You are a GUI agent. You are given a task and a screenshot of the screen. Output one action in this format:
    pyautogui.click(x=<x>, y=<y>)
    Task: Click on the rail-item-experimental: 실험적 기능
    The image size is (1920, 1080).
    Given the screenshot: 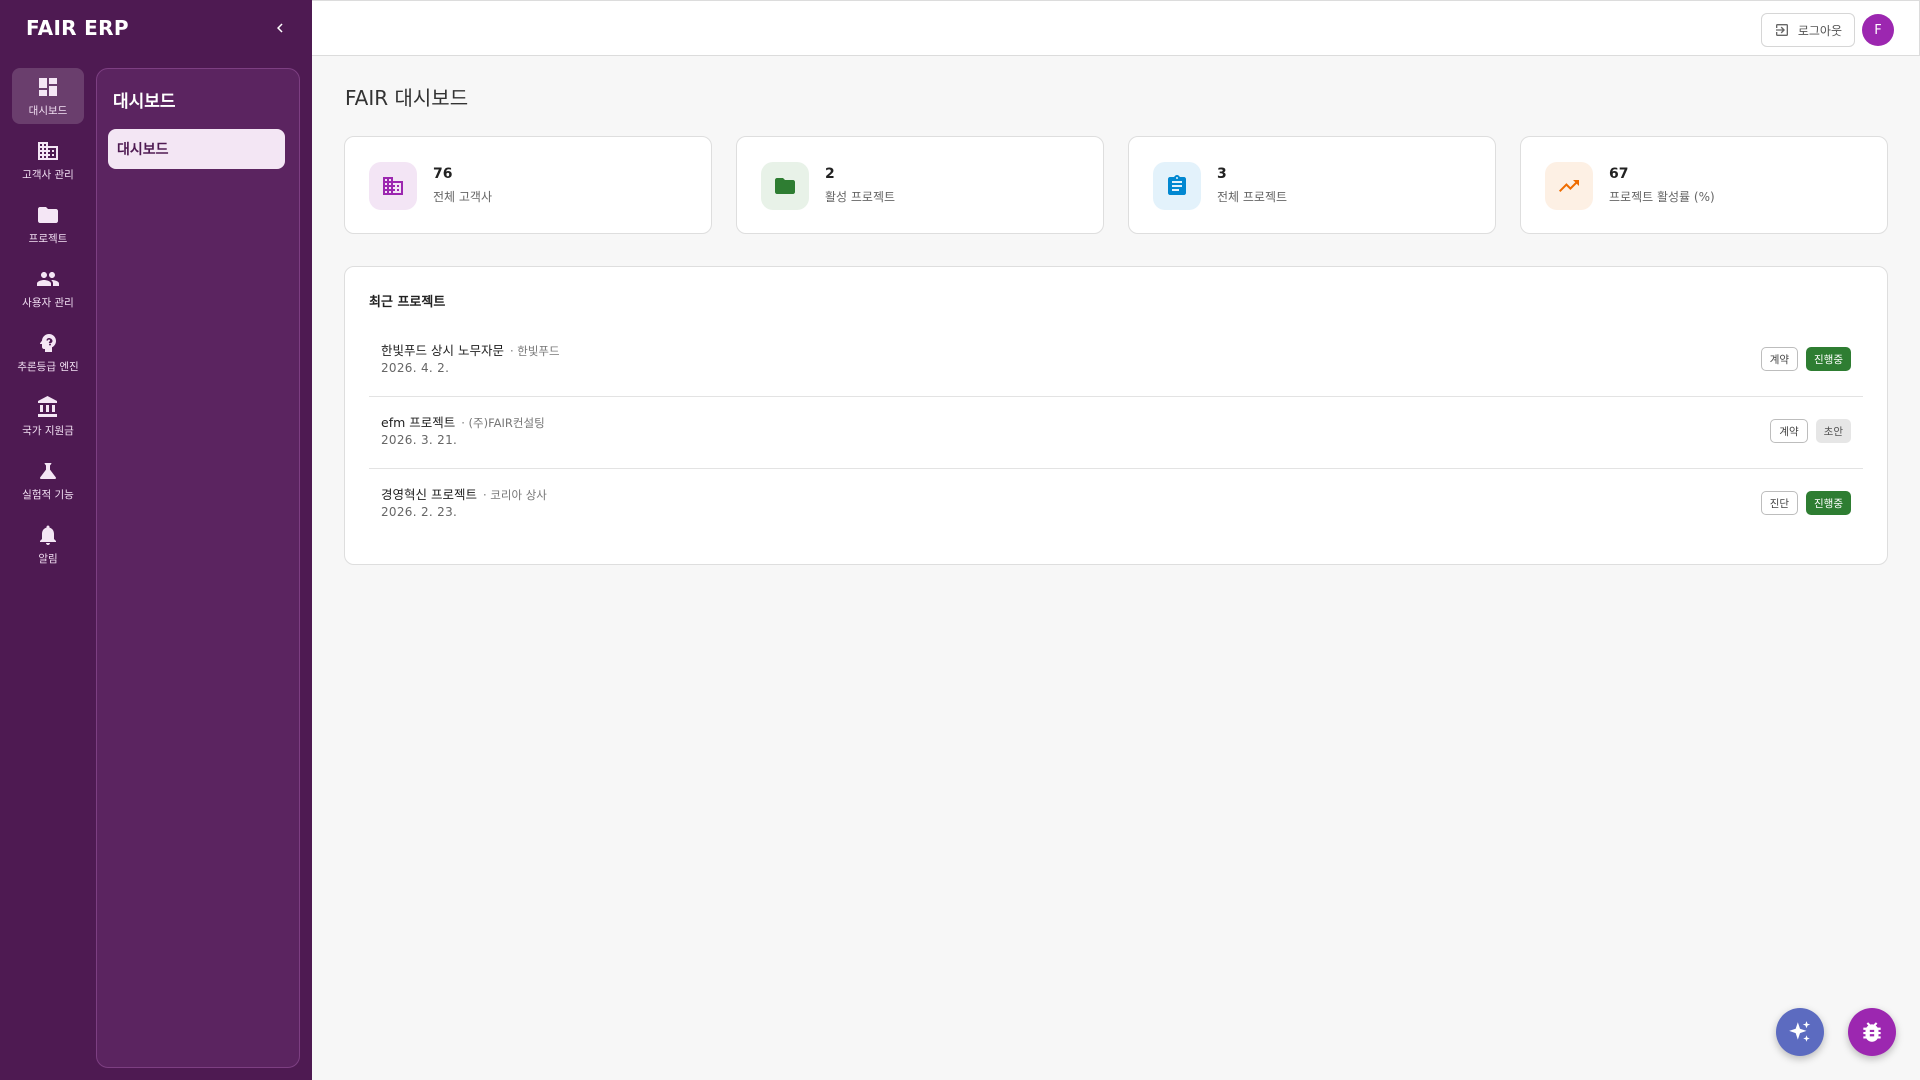 What is the action you would take?
    pyautogui.click(x=48, y=480)
    